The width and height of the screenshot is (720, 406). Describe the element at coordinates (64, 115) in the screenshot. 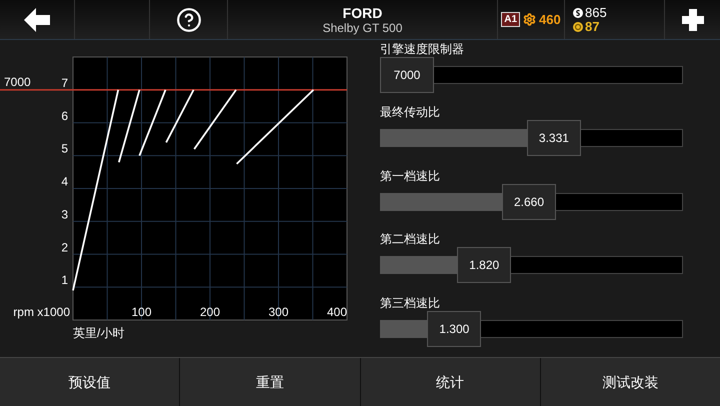

I see `y-tick-label: 6` at that location.